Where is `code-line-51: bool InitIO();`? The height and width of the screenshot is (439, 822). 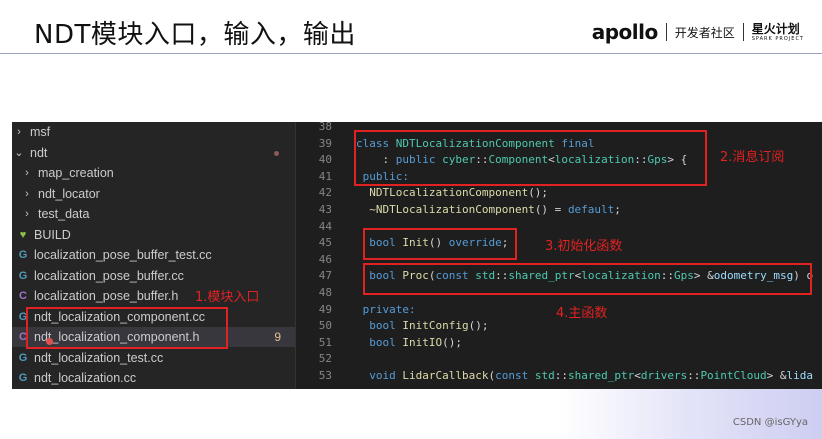 code-line-51: bool InitIO(); is located at coordinates (409, 342).